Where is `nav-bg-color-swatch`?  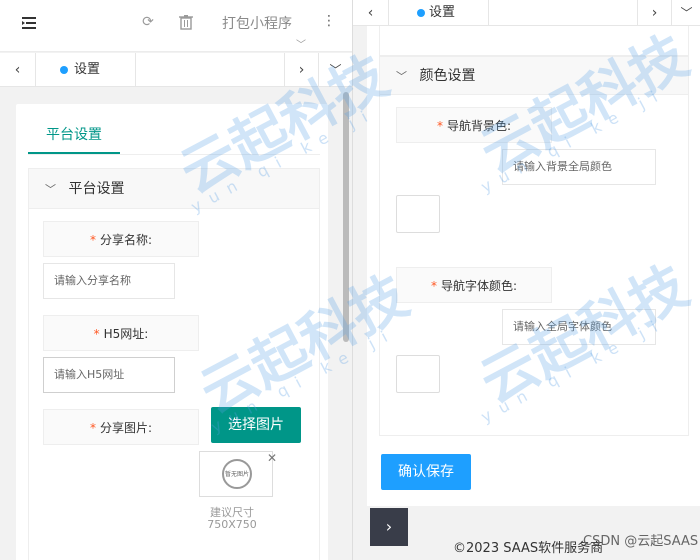
nav-bg-color-swatch is located at coordinates (418, 214).